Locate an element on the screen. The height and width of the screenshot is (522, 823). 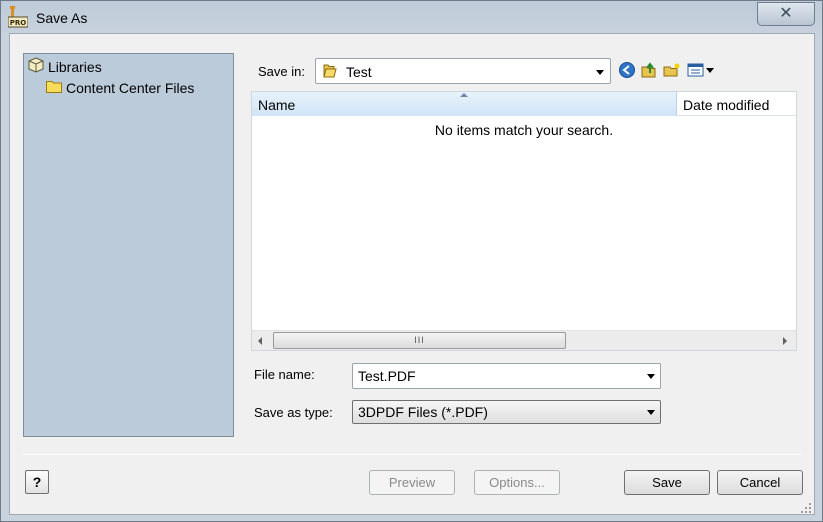
sidebar-item-label: Libraries is located at coordinates (75, 66).